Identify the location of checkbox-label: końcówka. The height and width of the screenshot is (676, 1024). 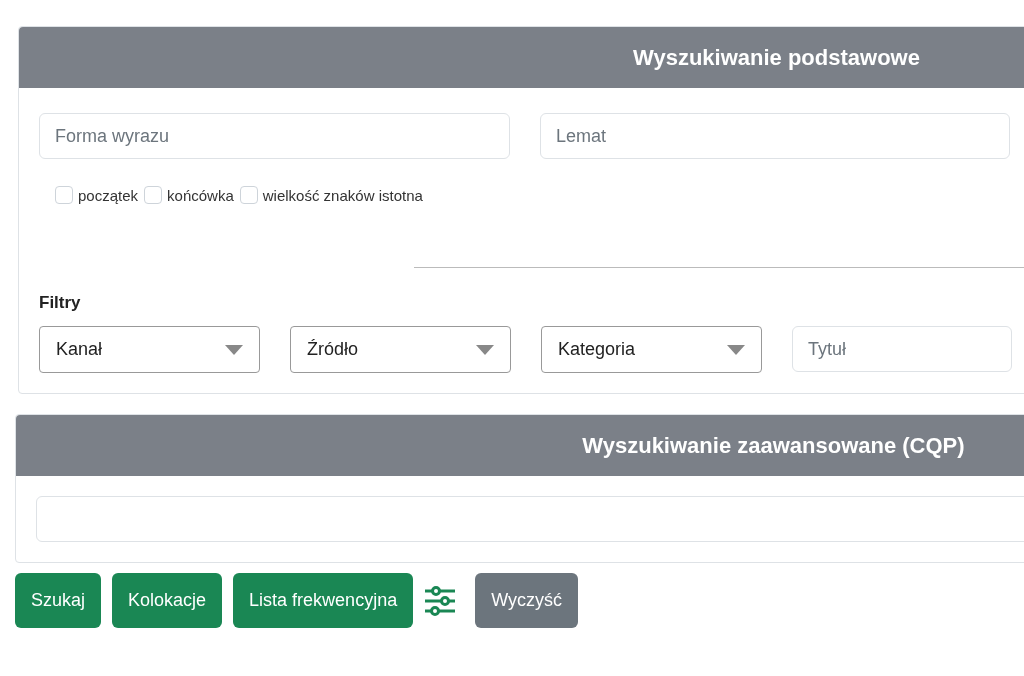
(200, 195).